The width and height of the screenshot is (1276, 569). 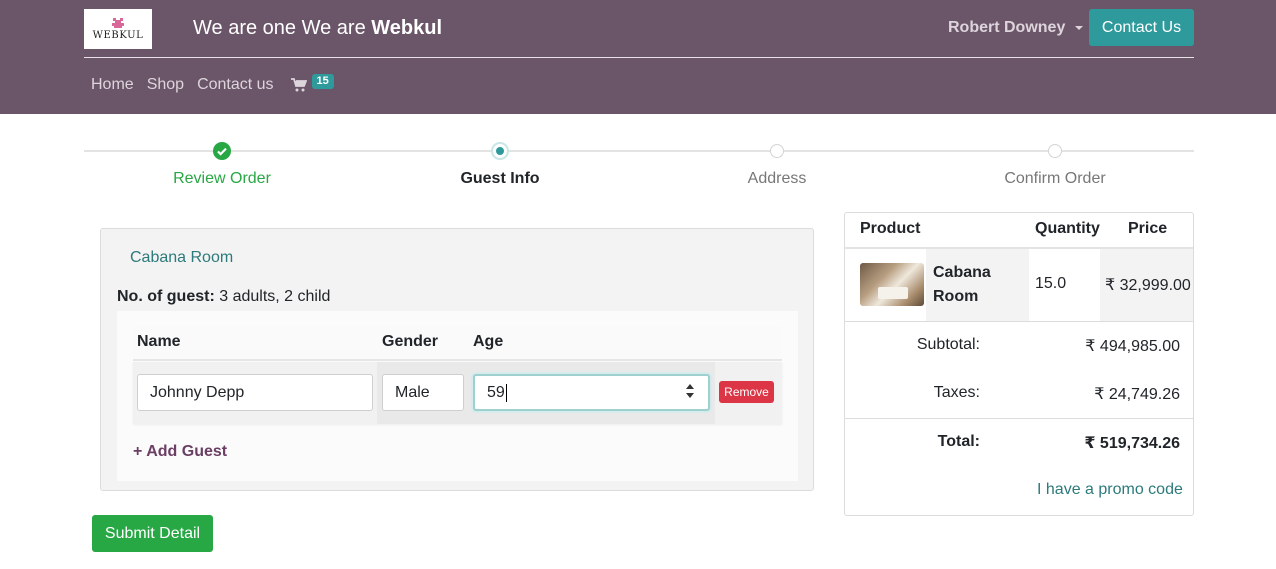 I want to click on step-active-dot-icon, so click(x=500, y=151).